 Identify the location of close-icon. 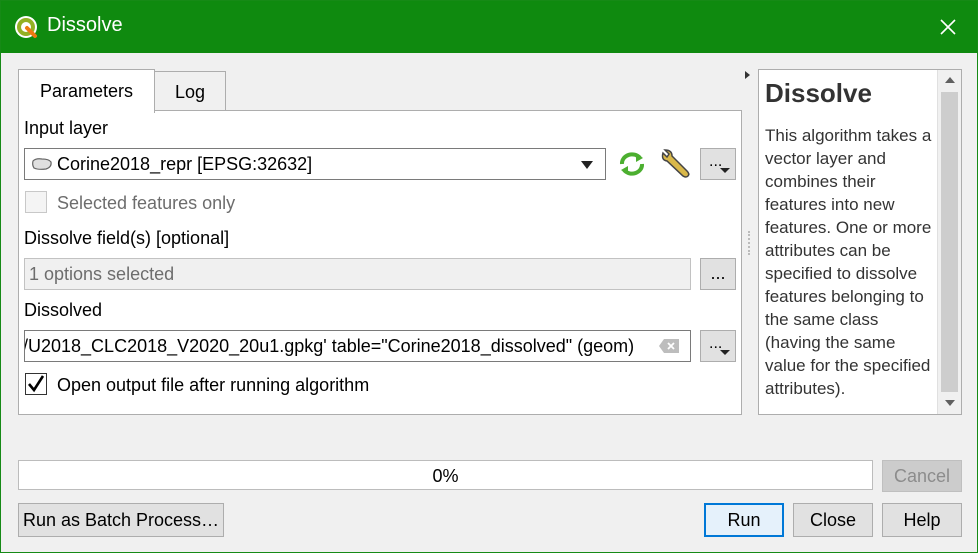
(948, 27).